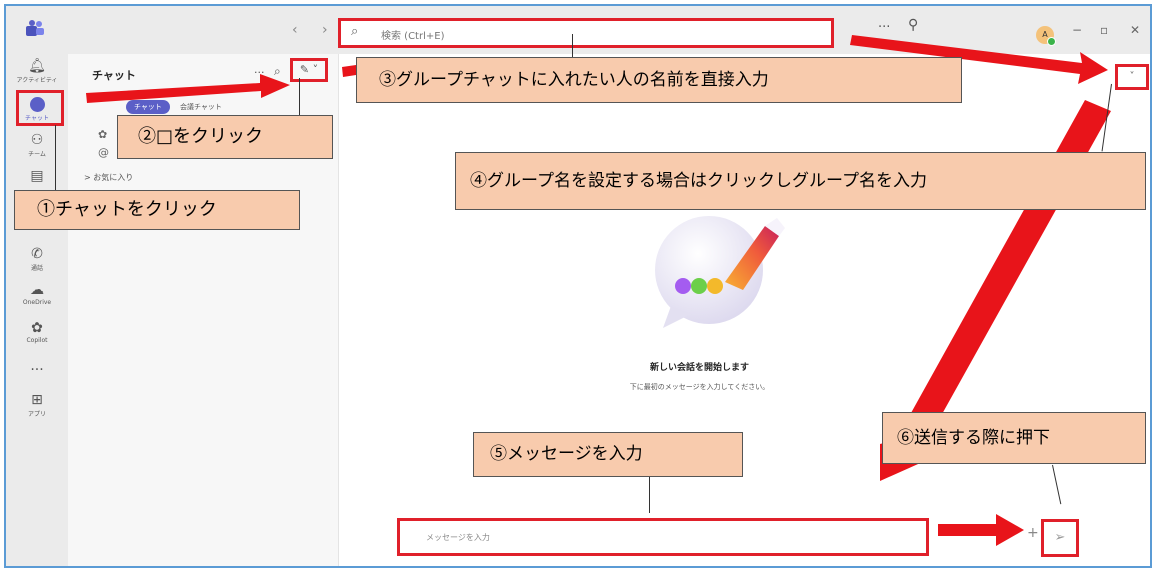 The image size is (1158, 574). I want to click on callout-5: ⑤メッセージを入力, so click(608, 454).